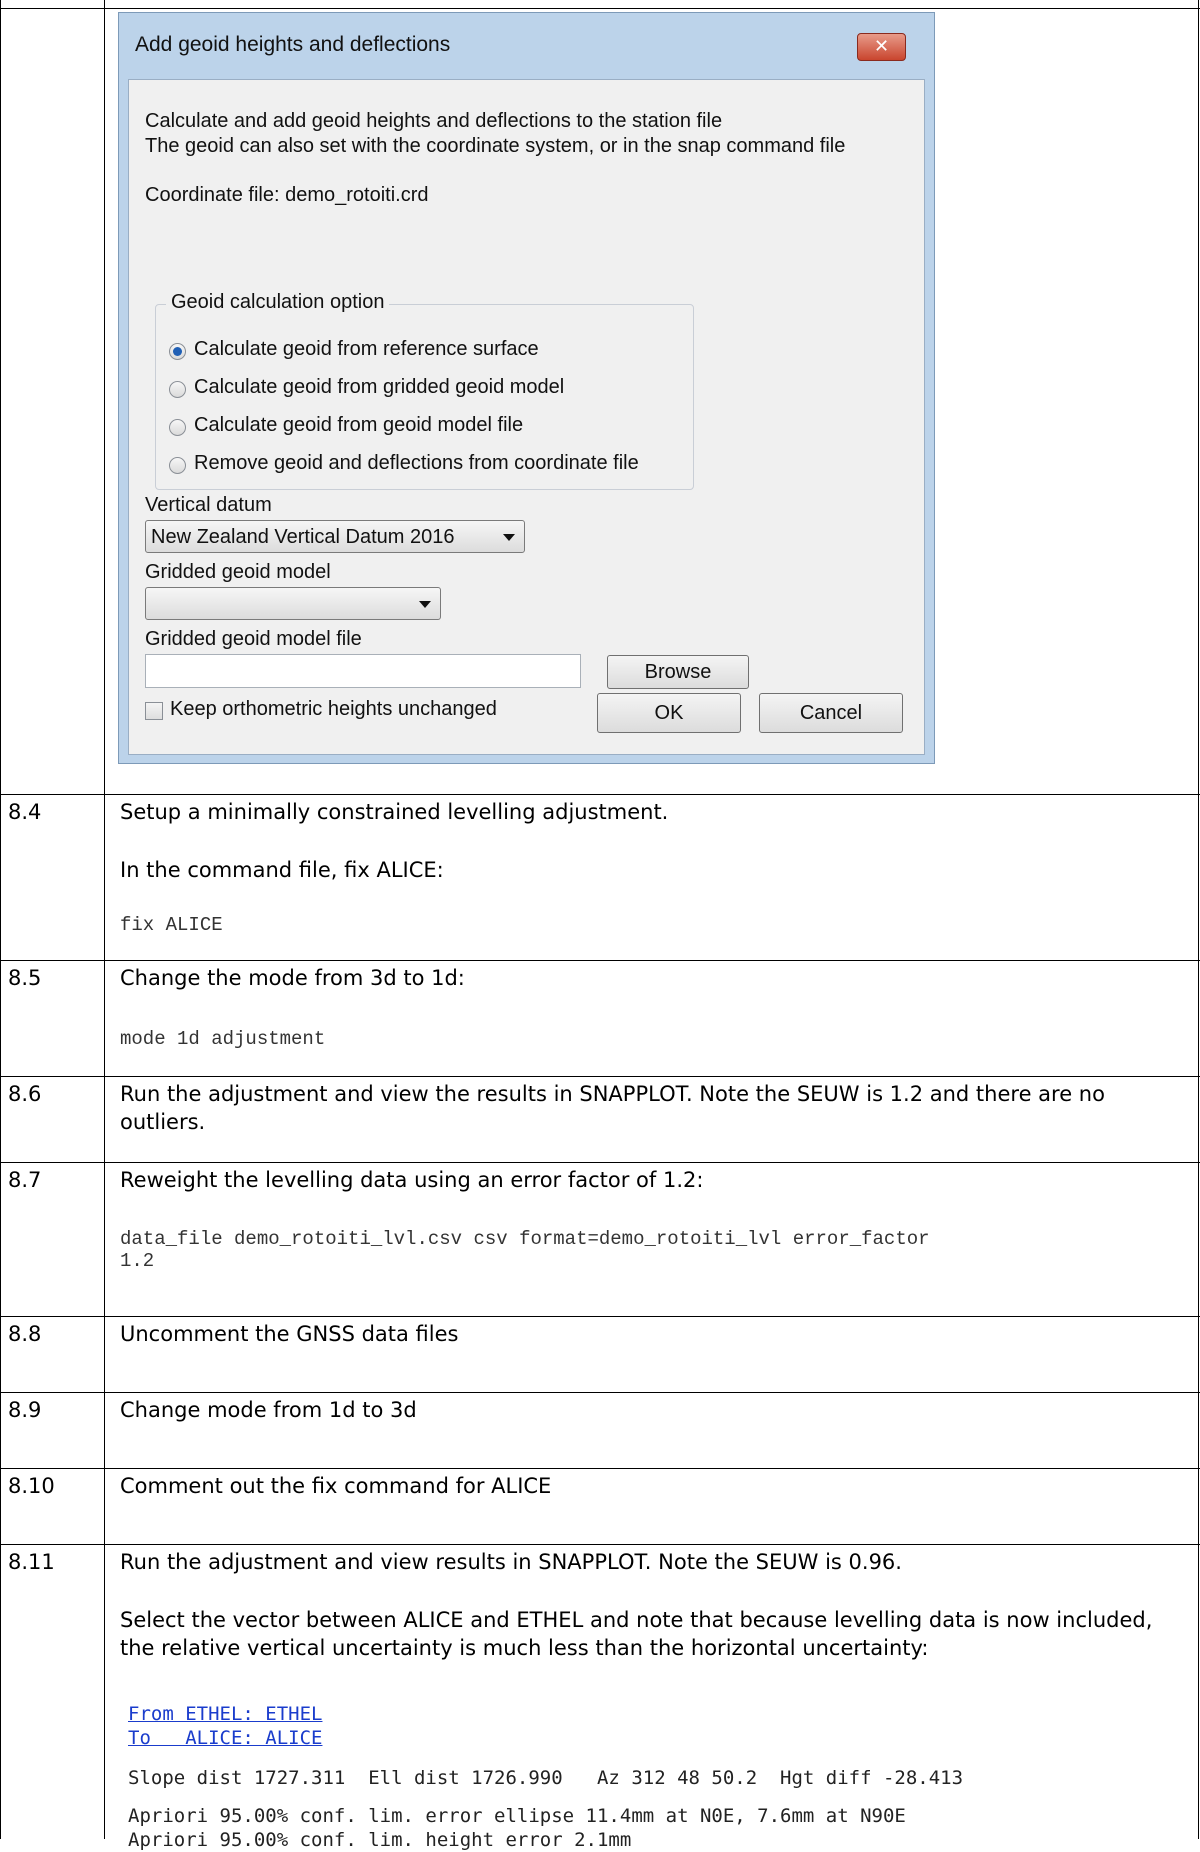 The width and height of the screenshot is (1200, 1852). Describe the element at coordinates (292, 978) in the screenshot. I see `step-text: Change the mode from 3d to 1d:` at that location.